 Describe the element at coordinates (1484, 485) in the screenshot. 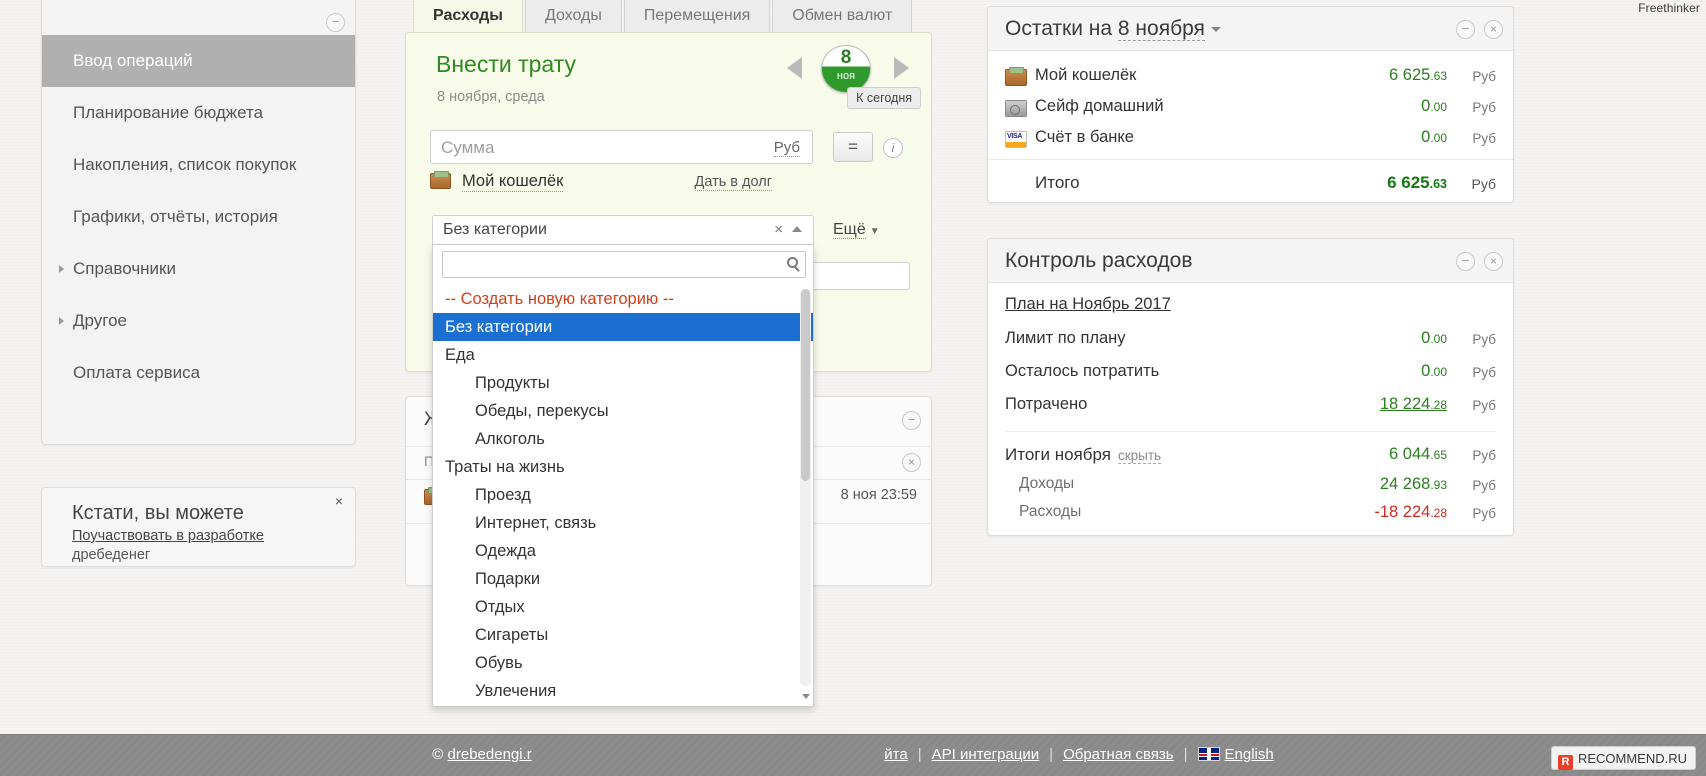

I see `summary-row-currency: Руб` at that location.